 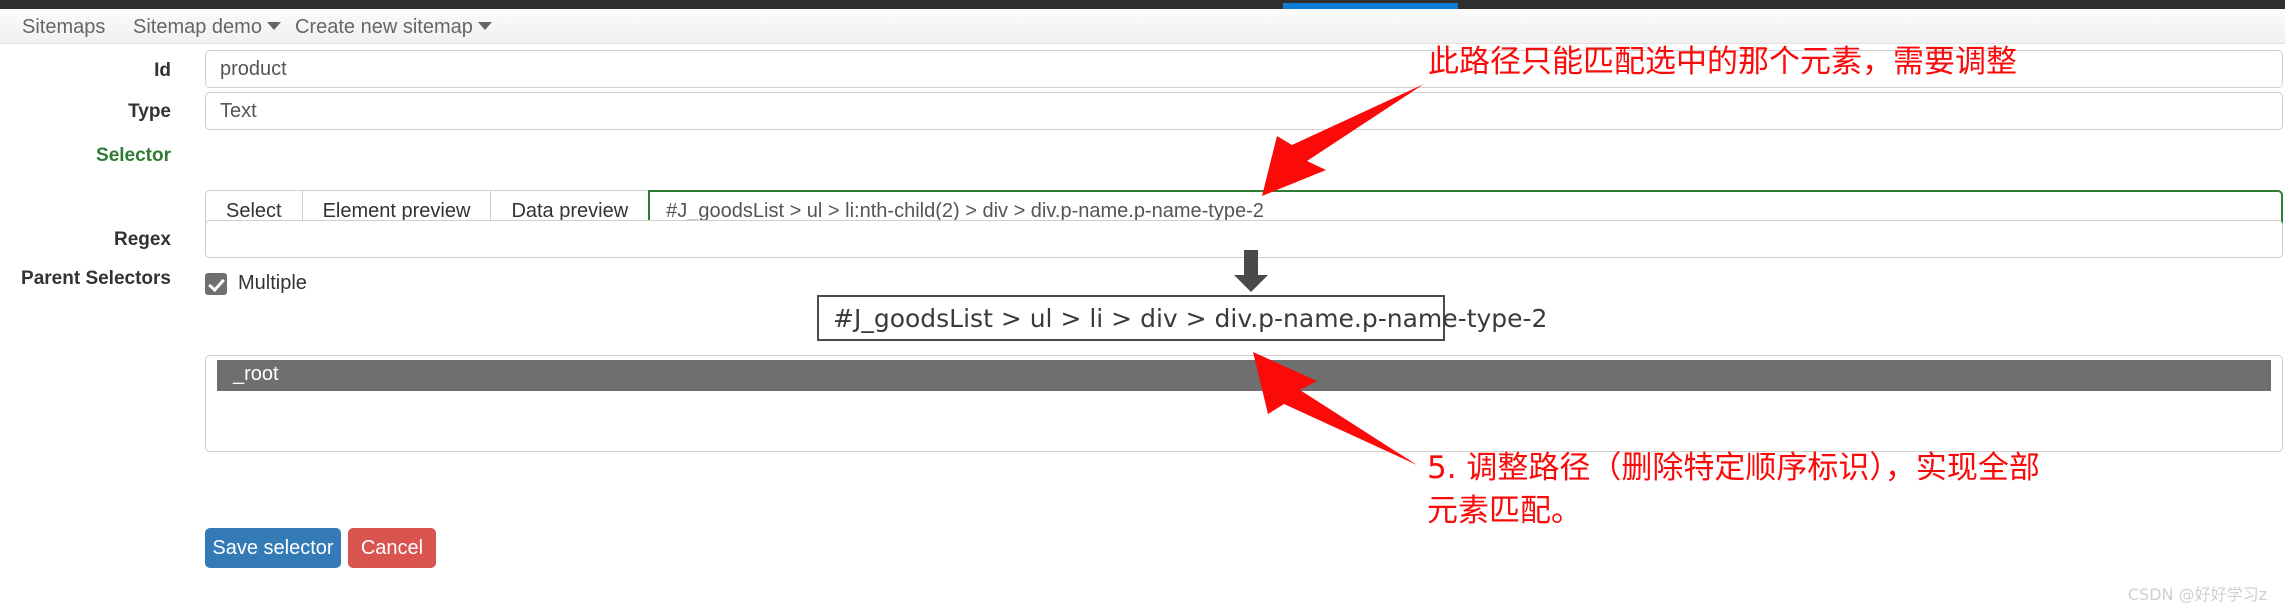 I want to click on nav-item-create-new-sitemap: Create new sitemap, so click(x=393, y=27).